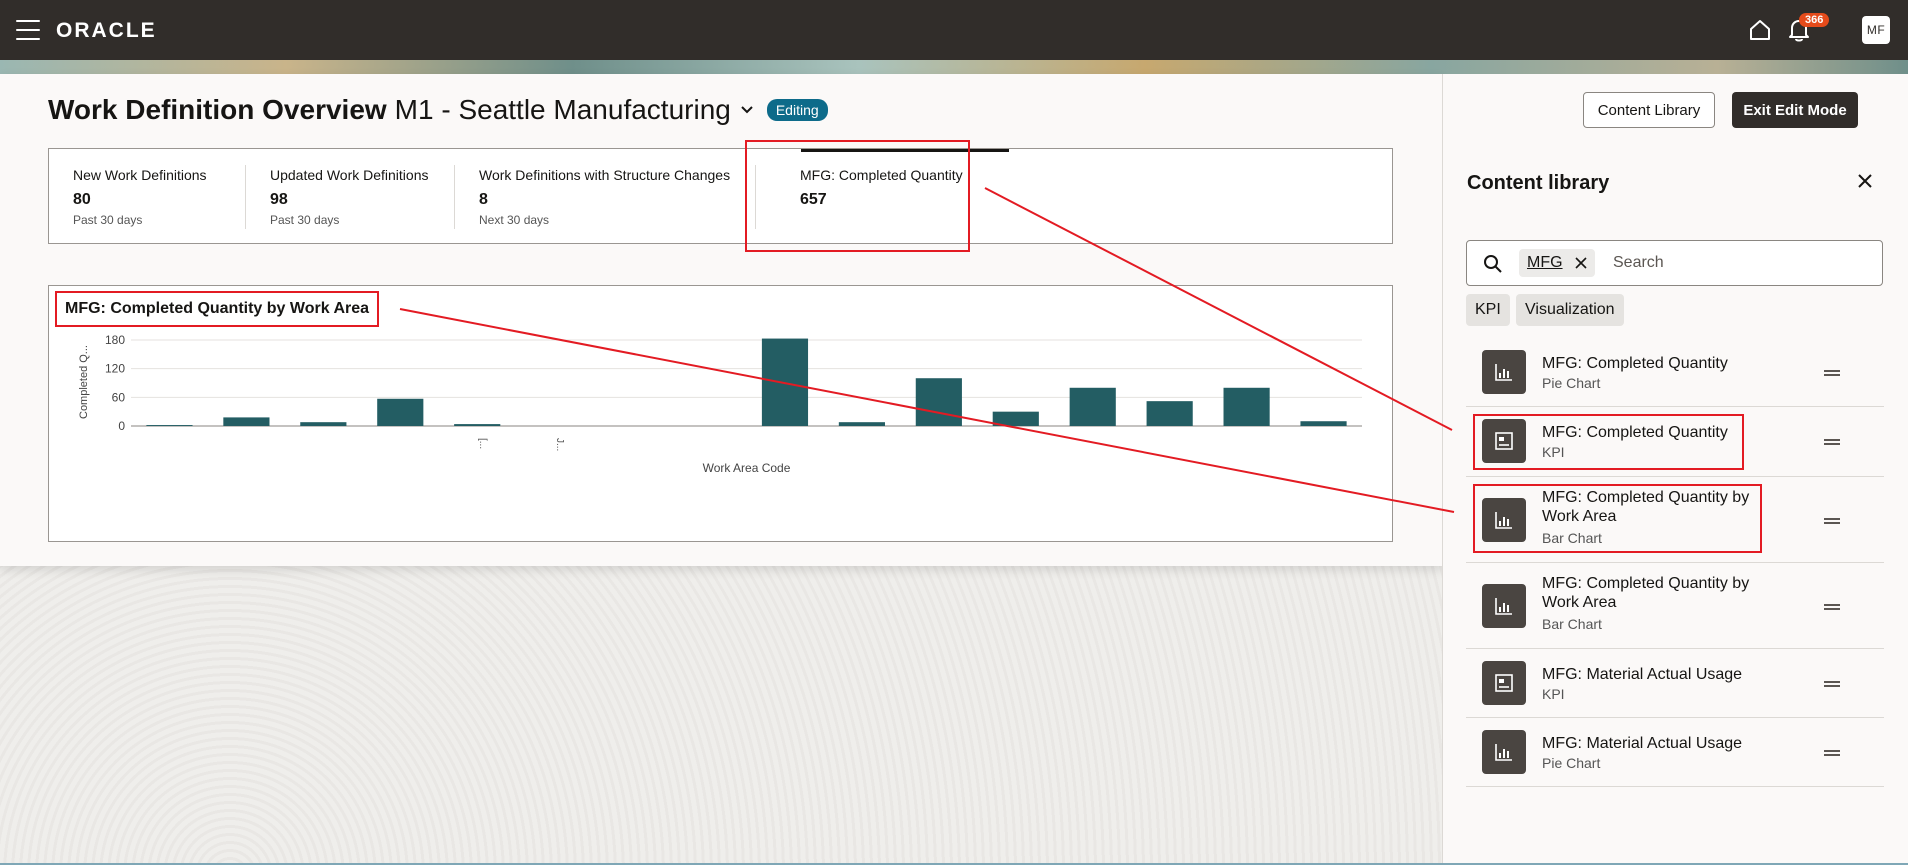 This screenshot has width=1908, height=865. I want to click on kpi-label: Updated Work Definitions, so click(349, 175).